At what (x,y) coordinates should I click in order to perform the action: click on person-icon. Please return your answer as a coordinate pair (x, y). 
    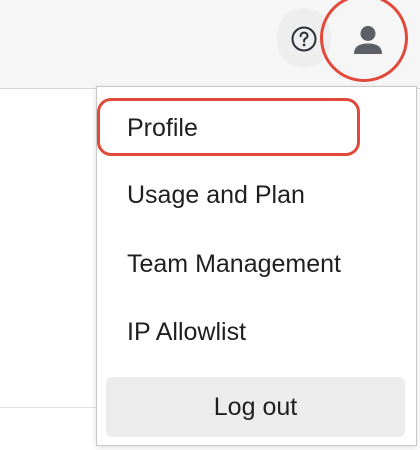
    Looking at the image, I should click on (368, 40).